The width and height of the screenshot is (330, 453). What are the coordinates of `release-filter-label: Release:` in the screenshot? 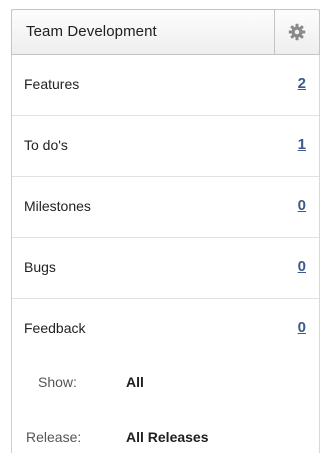 It's located at (54, 437).